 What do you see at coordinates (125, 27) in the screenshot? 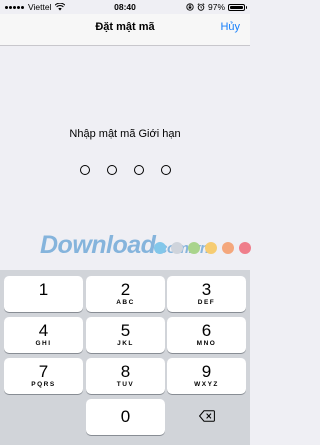
I see `page-title: Đặt mật mã` at bounding box center [125, 27].